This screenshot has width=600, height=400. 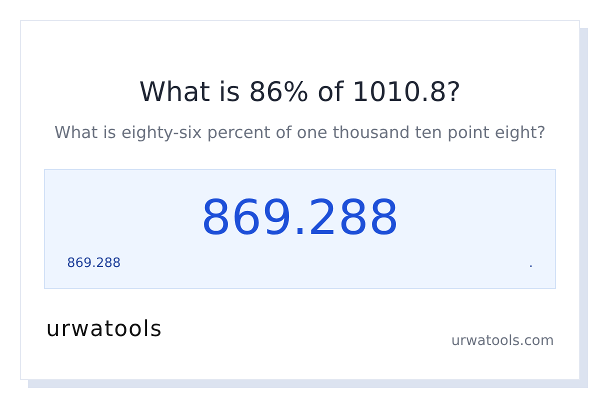 What do you see at coordinates (300, 93) in the screenshot?
I see `page-title: What is 86% of 1010.8?` at bounding box center [300, 93].